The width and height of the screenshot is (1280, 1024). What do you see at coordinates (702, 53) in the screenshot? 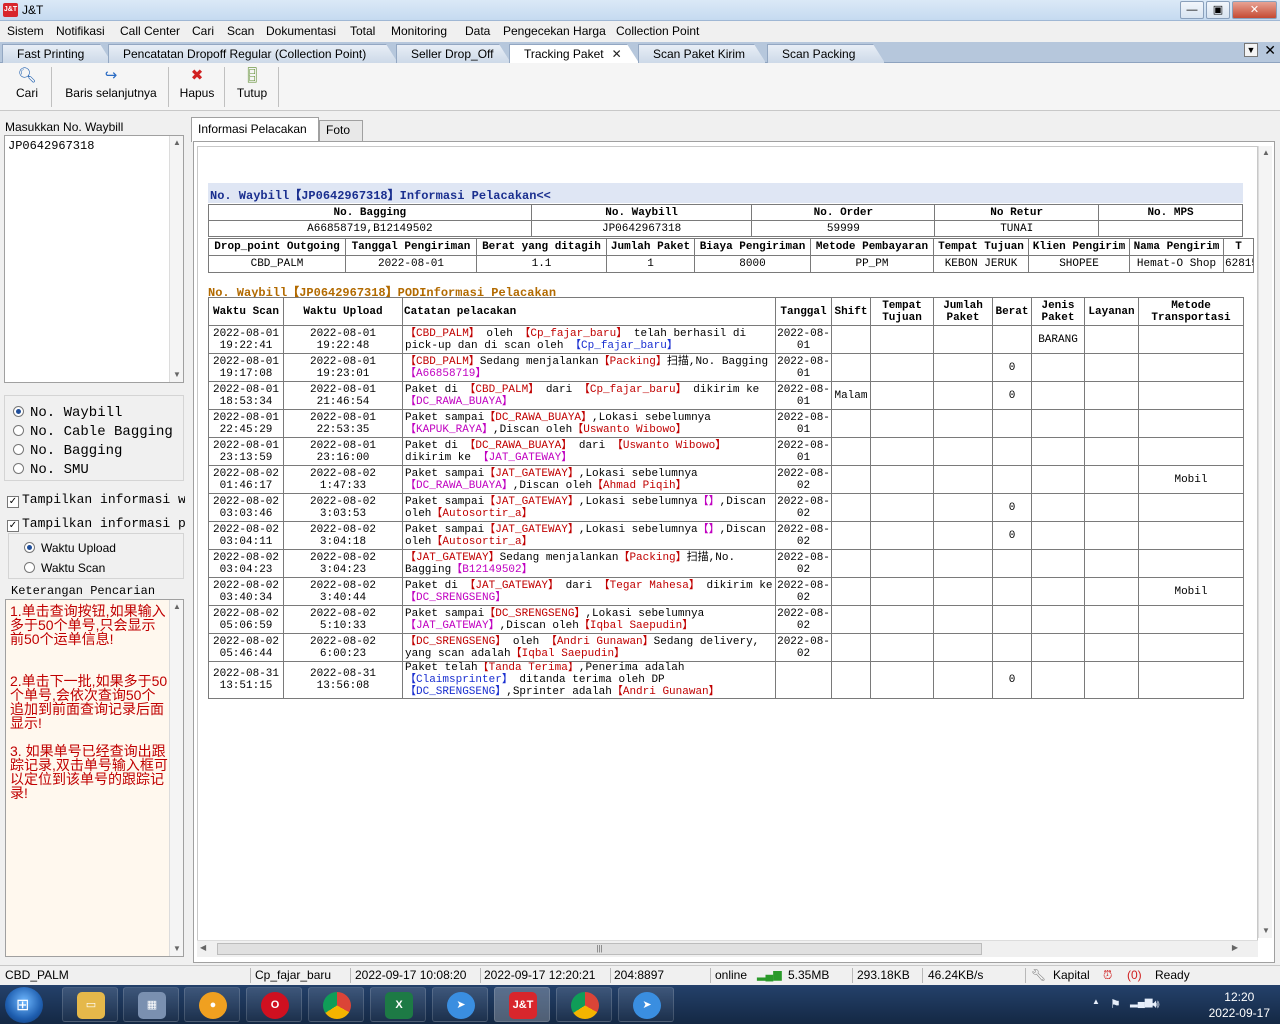
I see `tab-scan-paket-kirim: Scan Paket Kirim` at bounding box center [702, 53].